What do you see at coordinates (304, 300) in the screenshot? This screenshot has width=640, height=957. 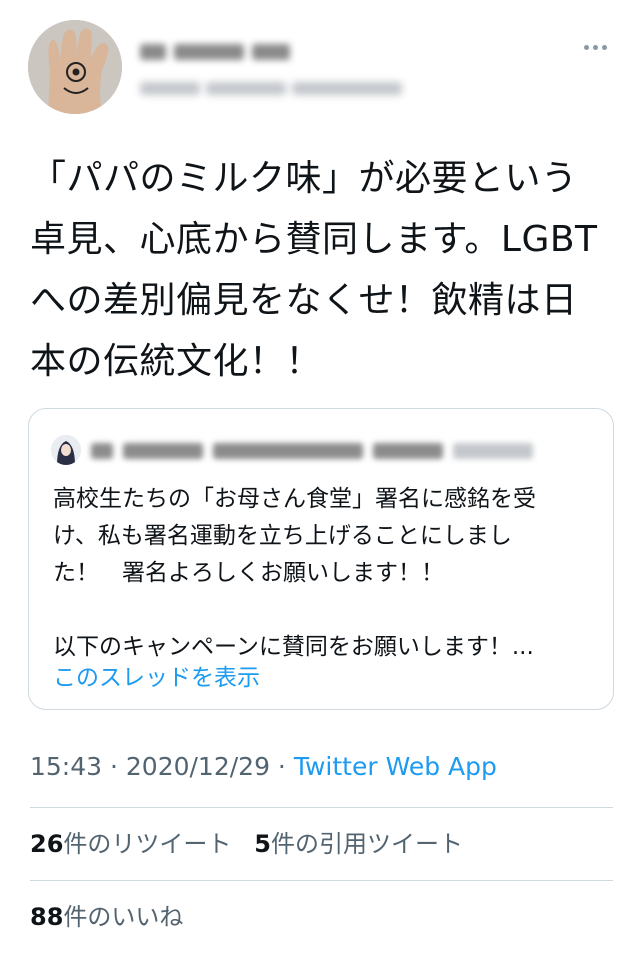 I see `tweet-text-line: への差別偏見をなくせ！飲精は日` at bounding box center [304, 300].